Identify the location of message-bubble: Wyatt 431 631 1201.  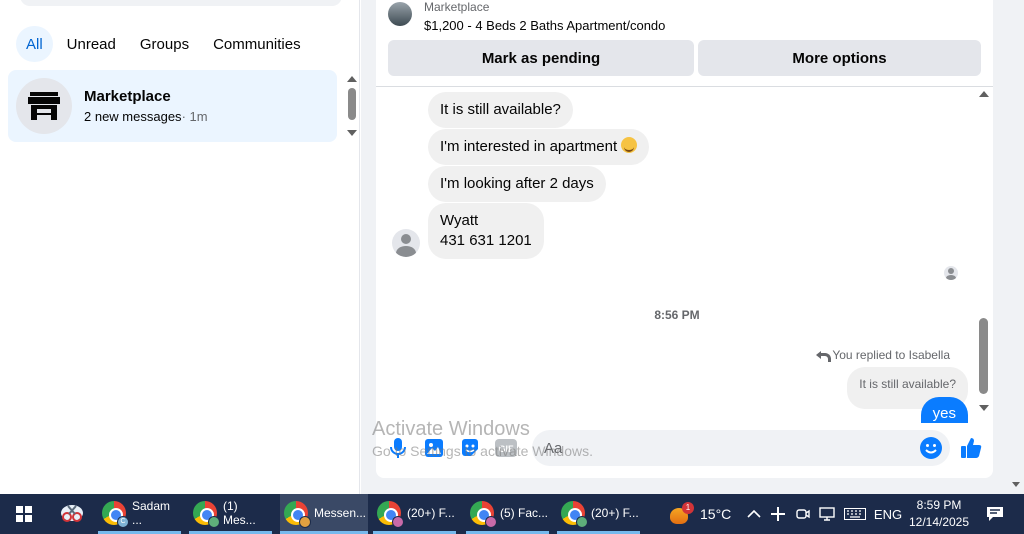
(486, 231).